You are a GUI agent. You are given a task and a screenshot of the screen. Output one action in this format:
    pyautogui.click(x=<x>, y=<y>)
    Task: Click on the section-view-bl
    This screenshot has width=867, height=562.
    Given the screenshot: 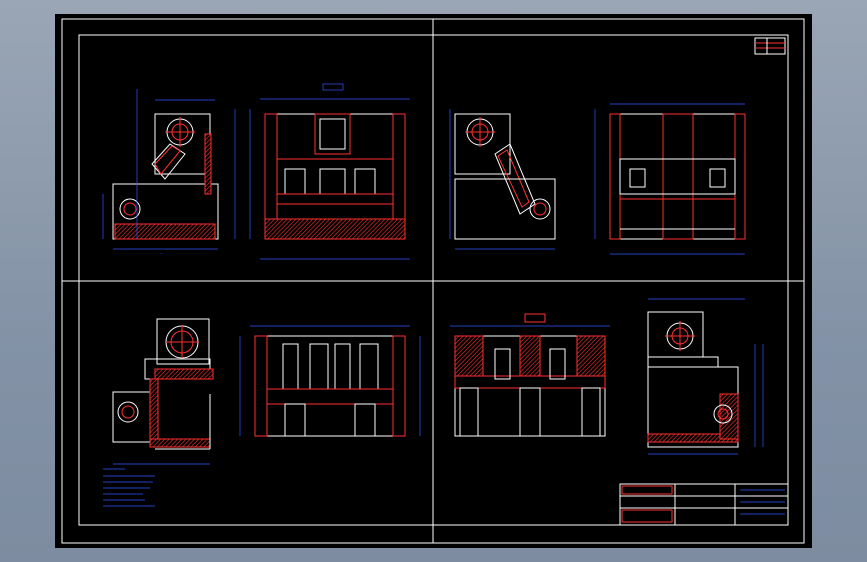 What is the action you would take?
    pyautogui.click(x=163, y=391)
    